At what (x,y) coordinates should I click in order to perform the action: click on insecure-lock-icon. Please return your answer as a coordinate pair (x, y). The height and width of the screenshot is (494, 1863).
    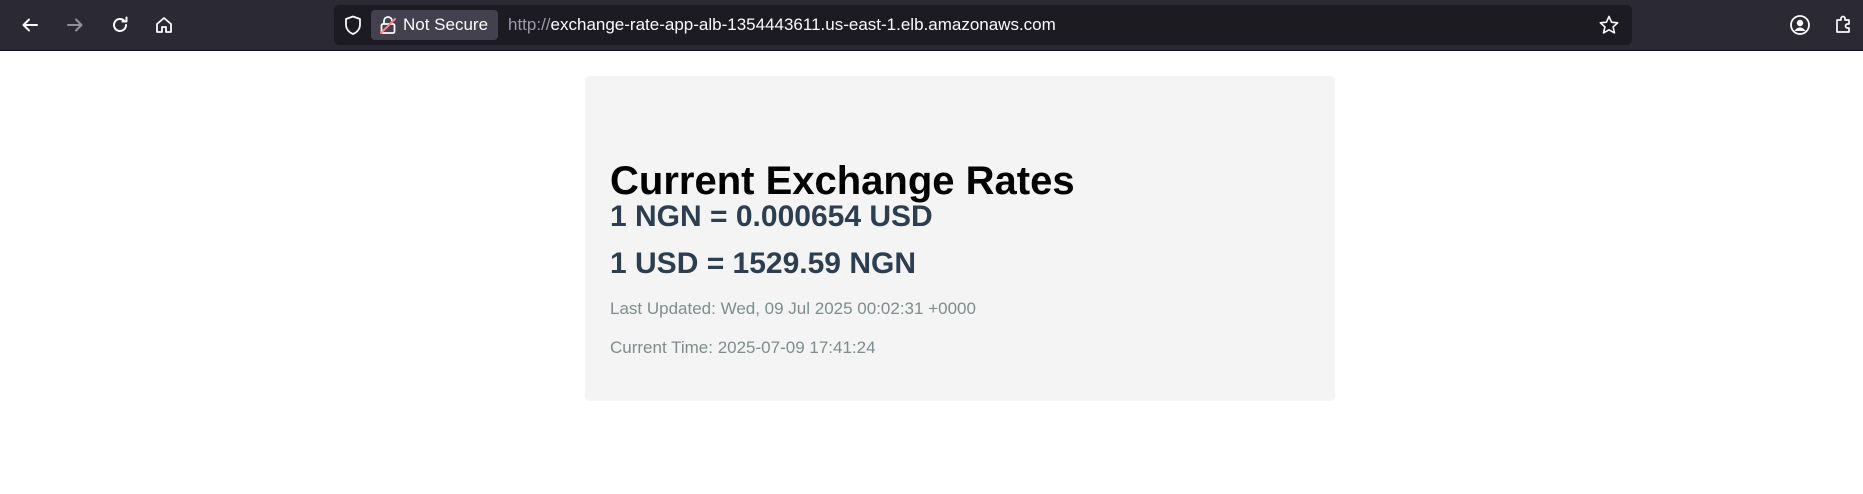
    Looking at the image, I should click on (388, 25).